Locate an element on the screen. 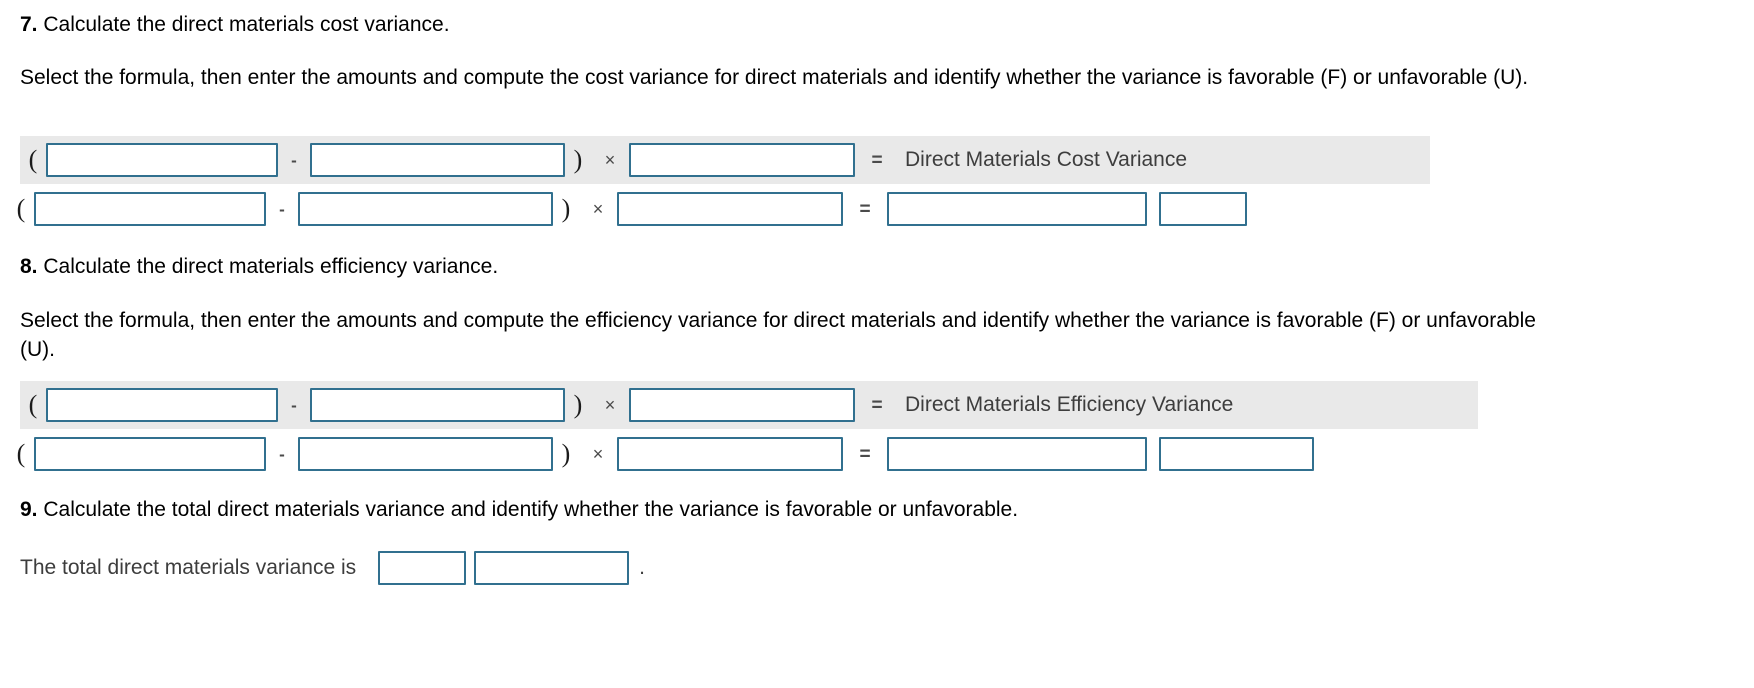 This screenshot has width=1754, height=688. question-9-answer-line: The total direct materials variance is . is located at coordinates (332, 568).